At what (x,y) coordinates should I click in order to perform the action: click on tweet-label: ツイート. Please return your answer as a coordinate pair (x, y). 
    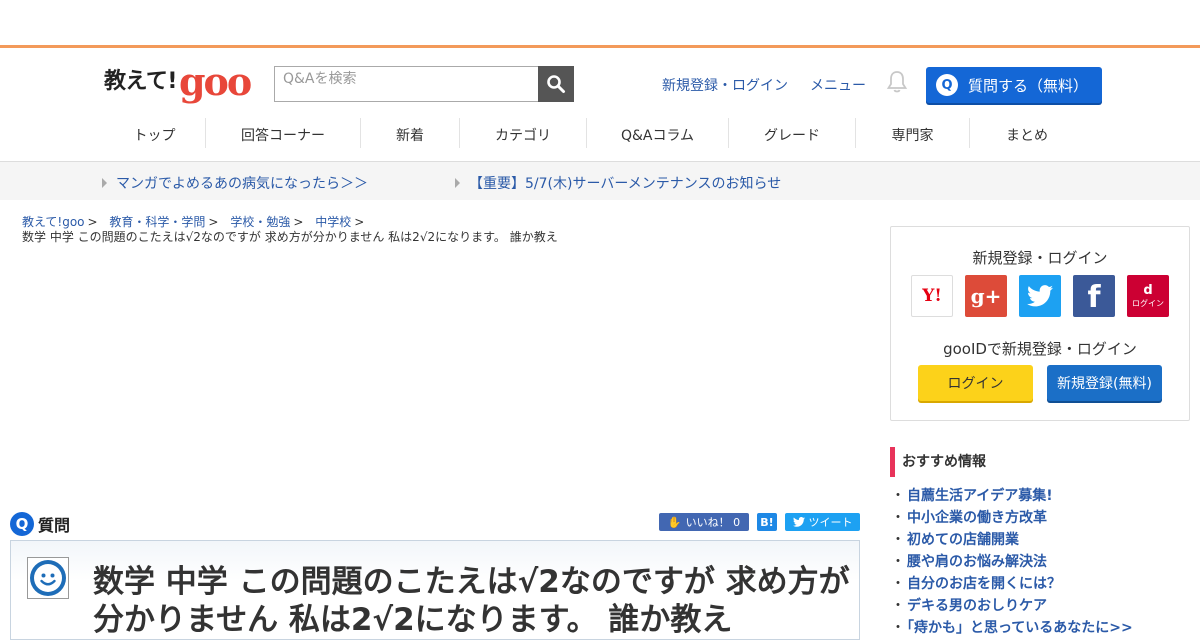
    Looking at the image, I should click on (830, 522).